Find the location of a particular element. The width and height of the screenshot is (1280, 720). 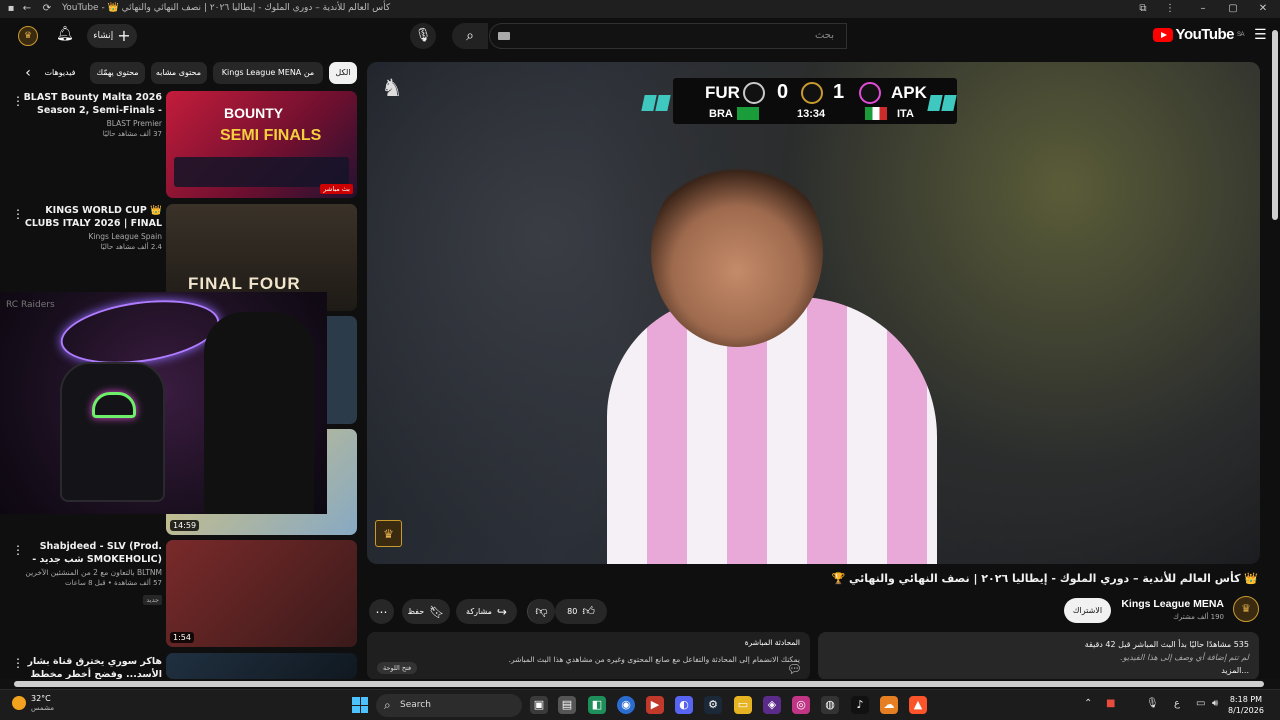

youtube-logo: YouTube SA is located at coordinates (1198, 34).